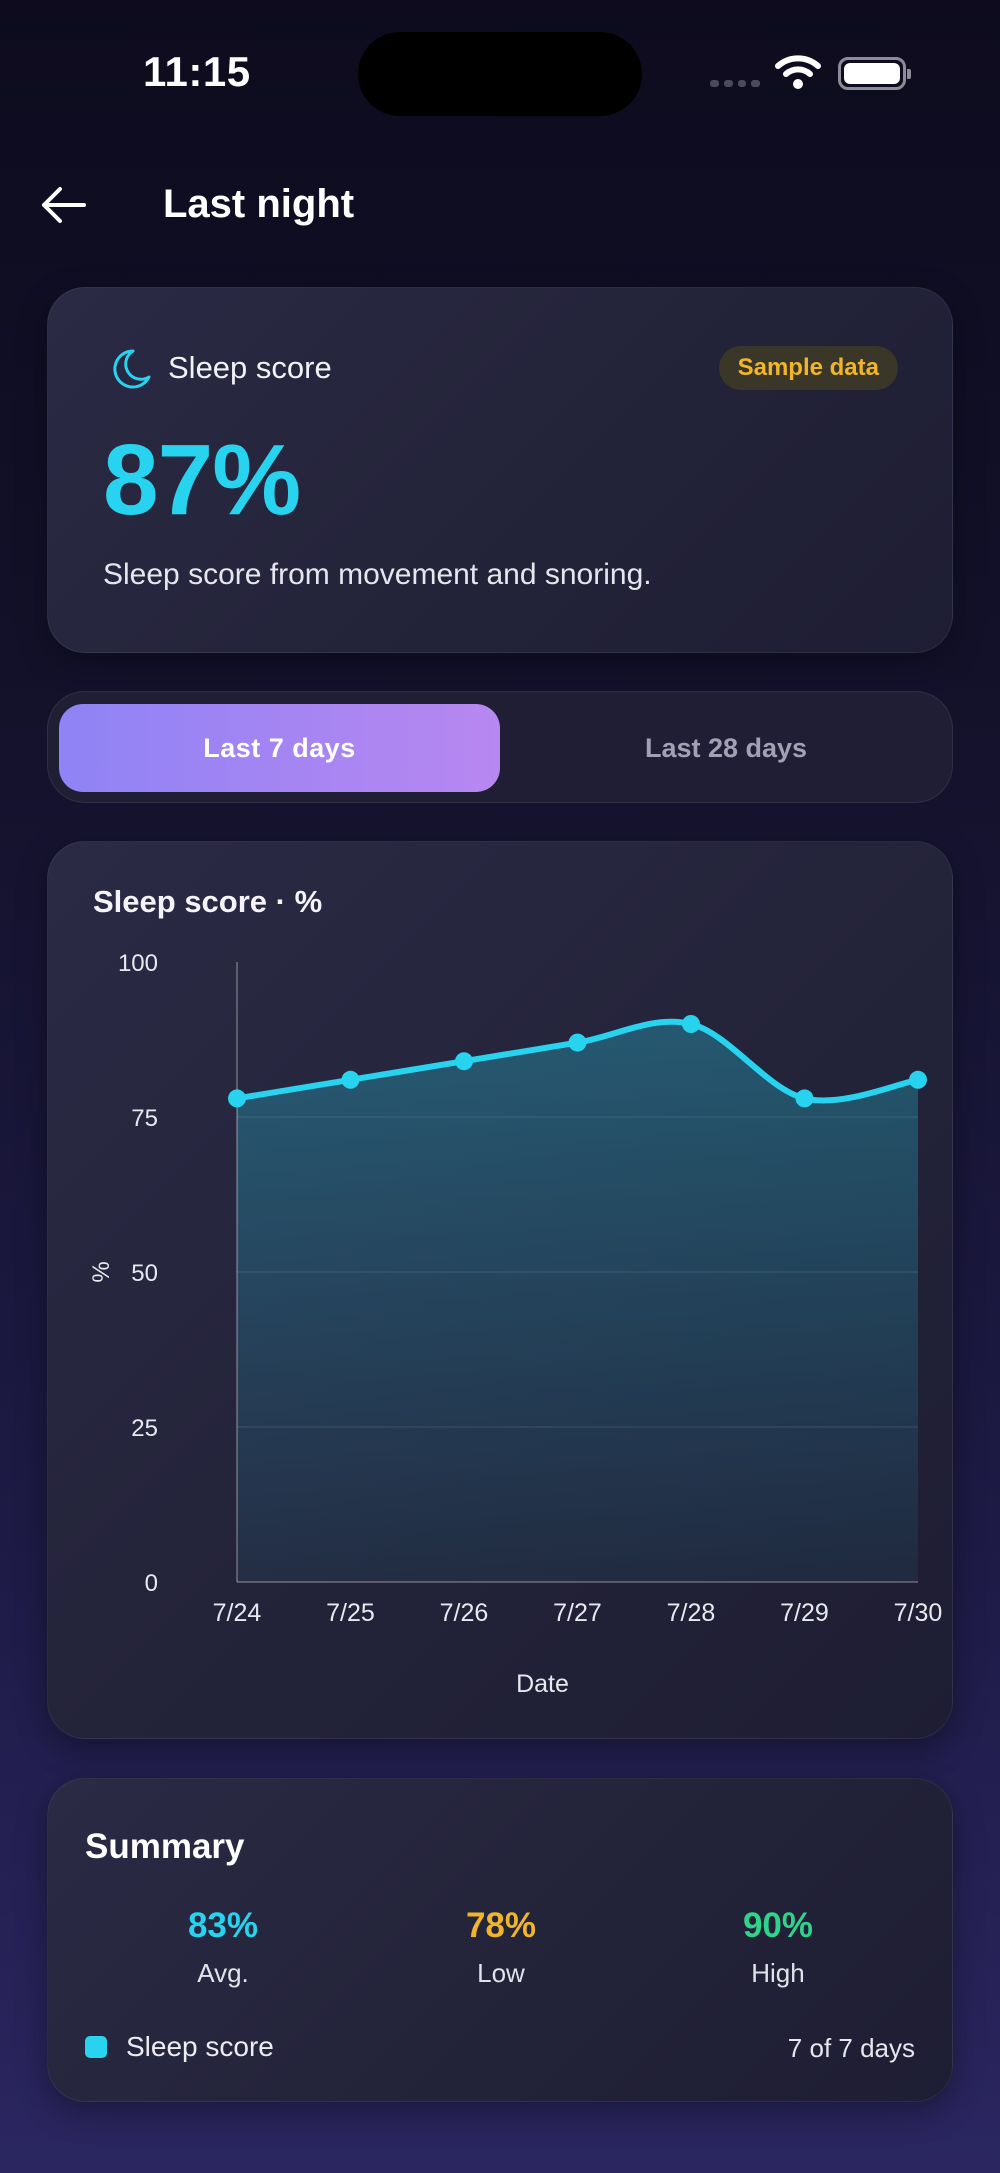 This screenshot has height=2173, width=1000. Describe the element at coordinates (778, 1947) in the screenshot. I see `stat-high: 90% High` at that location.